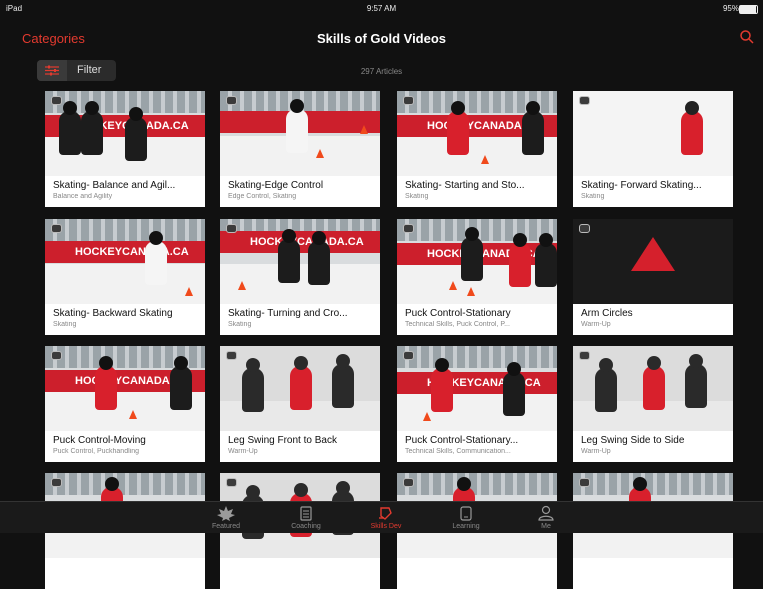 The width and height of the screenshot is (763, 589). What do you see at coordinates (466, 526) in the screenshot?
I see `tab-label: Learning` at bounding box center [466, 526].